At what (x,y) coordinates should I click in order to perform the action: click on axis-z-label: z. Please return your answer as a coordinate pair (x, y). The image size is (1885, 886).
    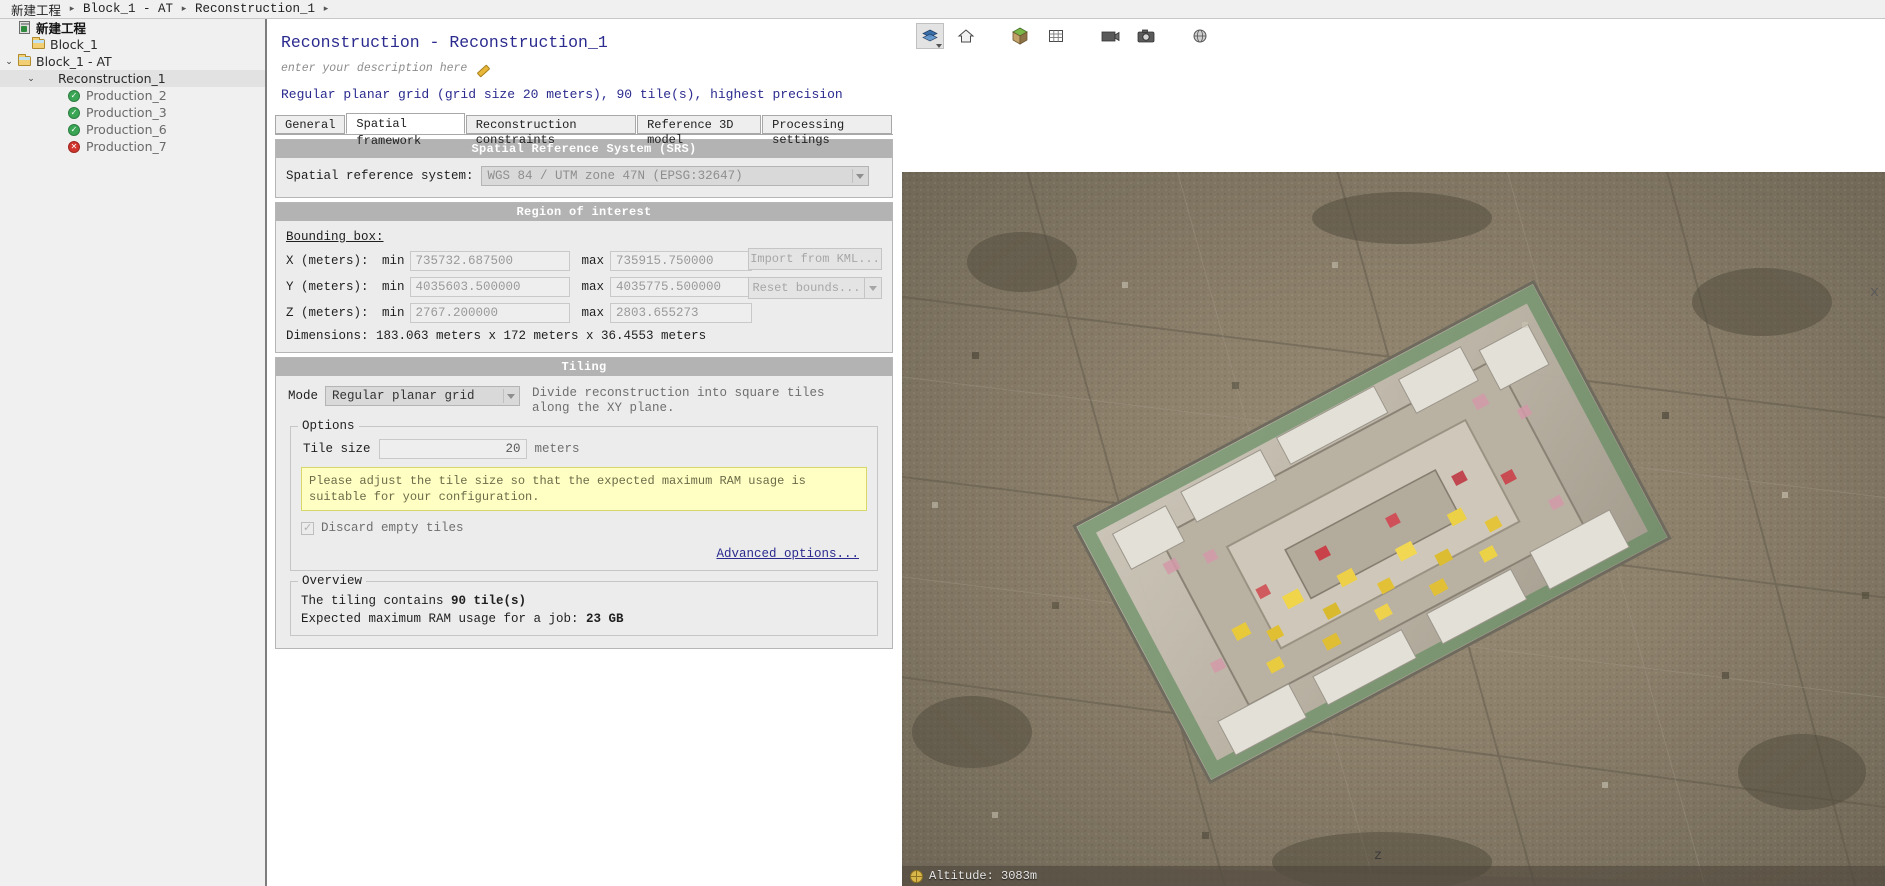
    Looking at the image, I should click on (1378, 856).